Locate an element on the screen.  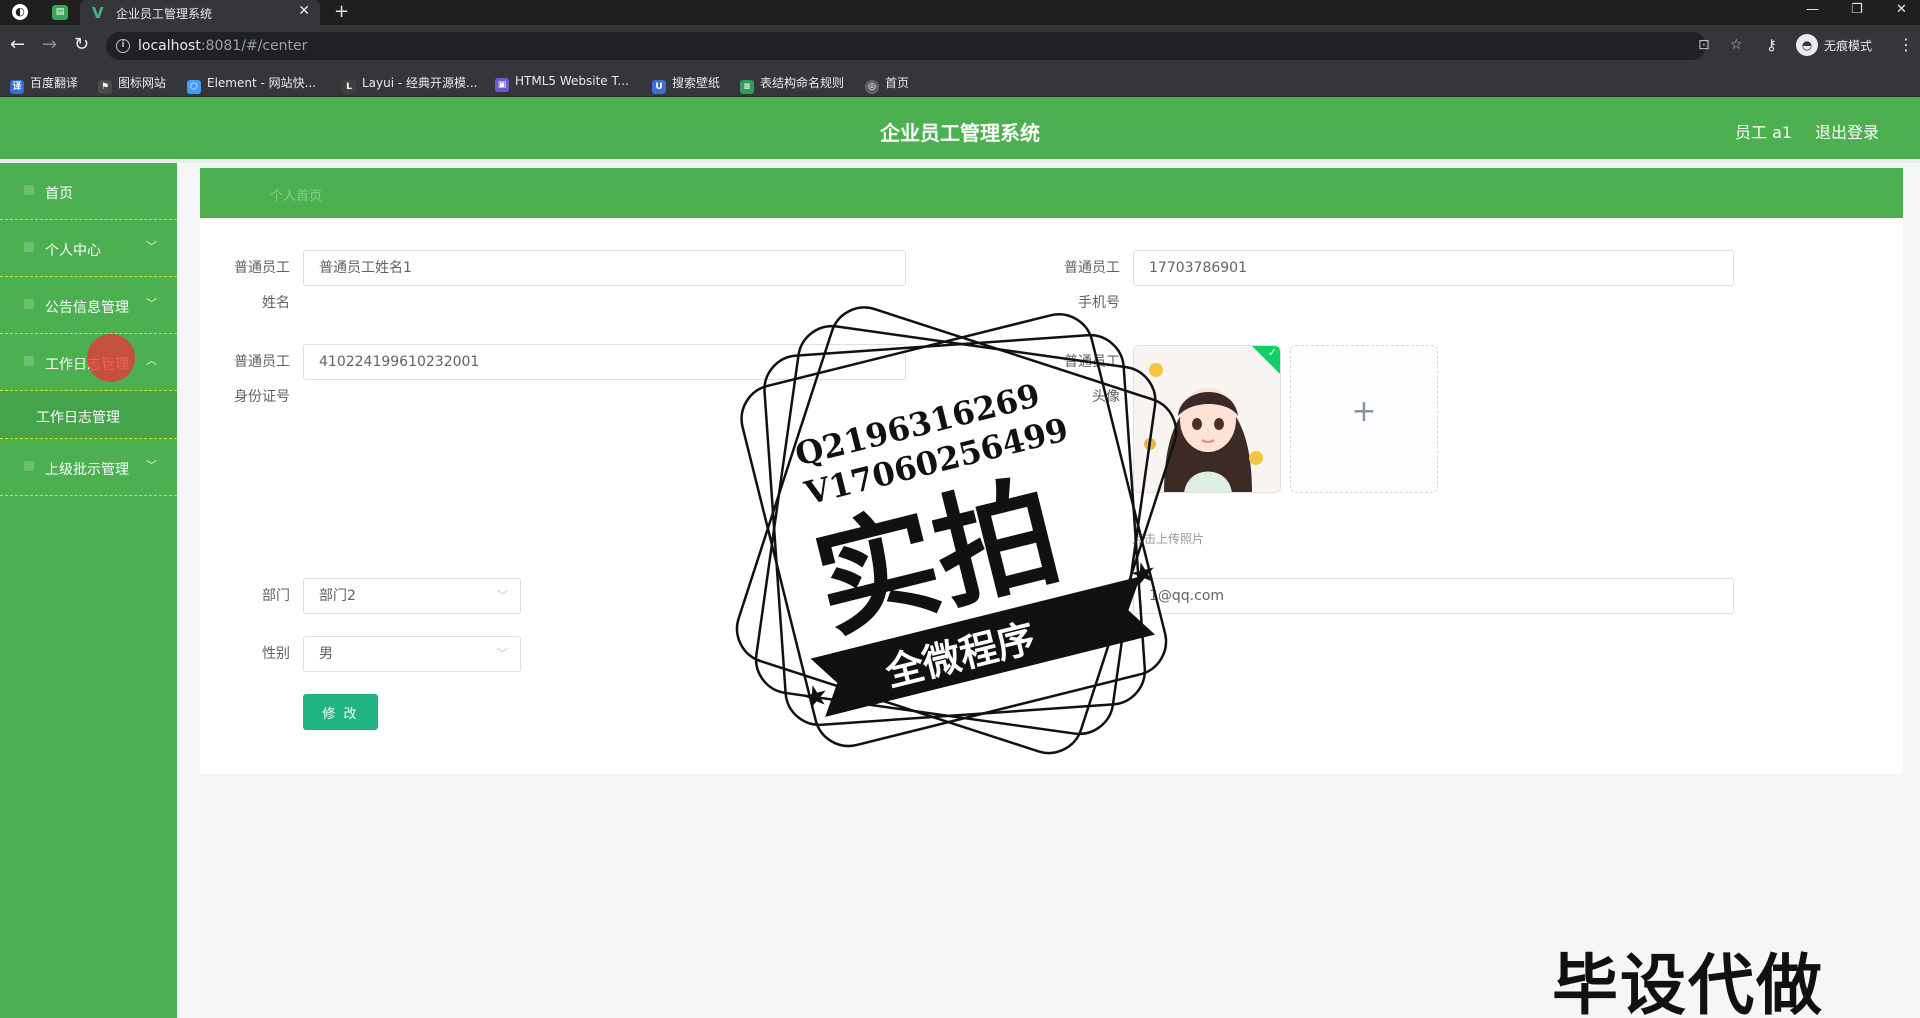
chrome-icon: ◐ is located at coordinates (20, 12).